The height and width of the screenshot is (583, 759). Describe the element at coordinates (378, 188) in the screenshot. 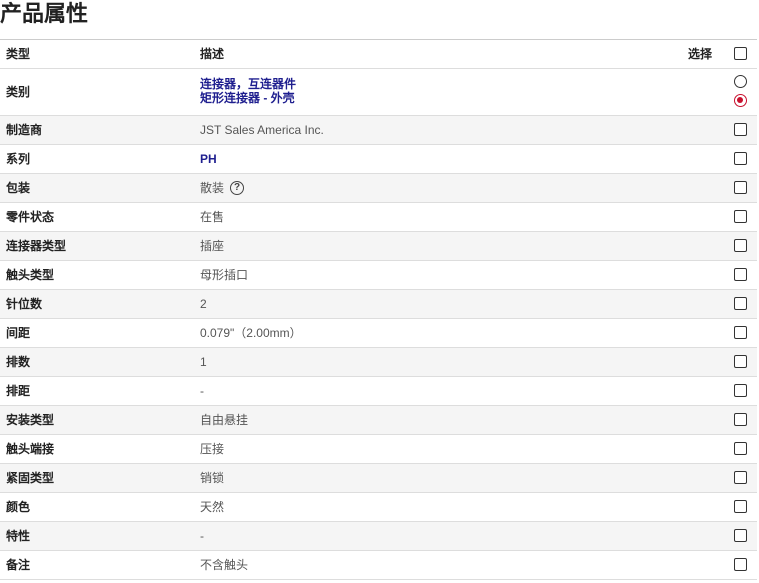

I see `row-packaging: 包装 散装` at that location.